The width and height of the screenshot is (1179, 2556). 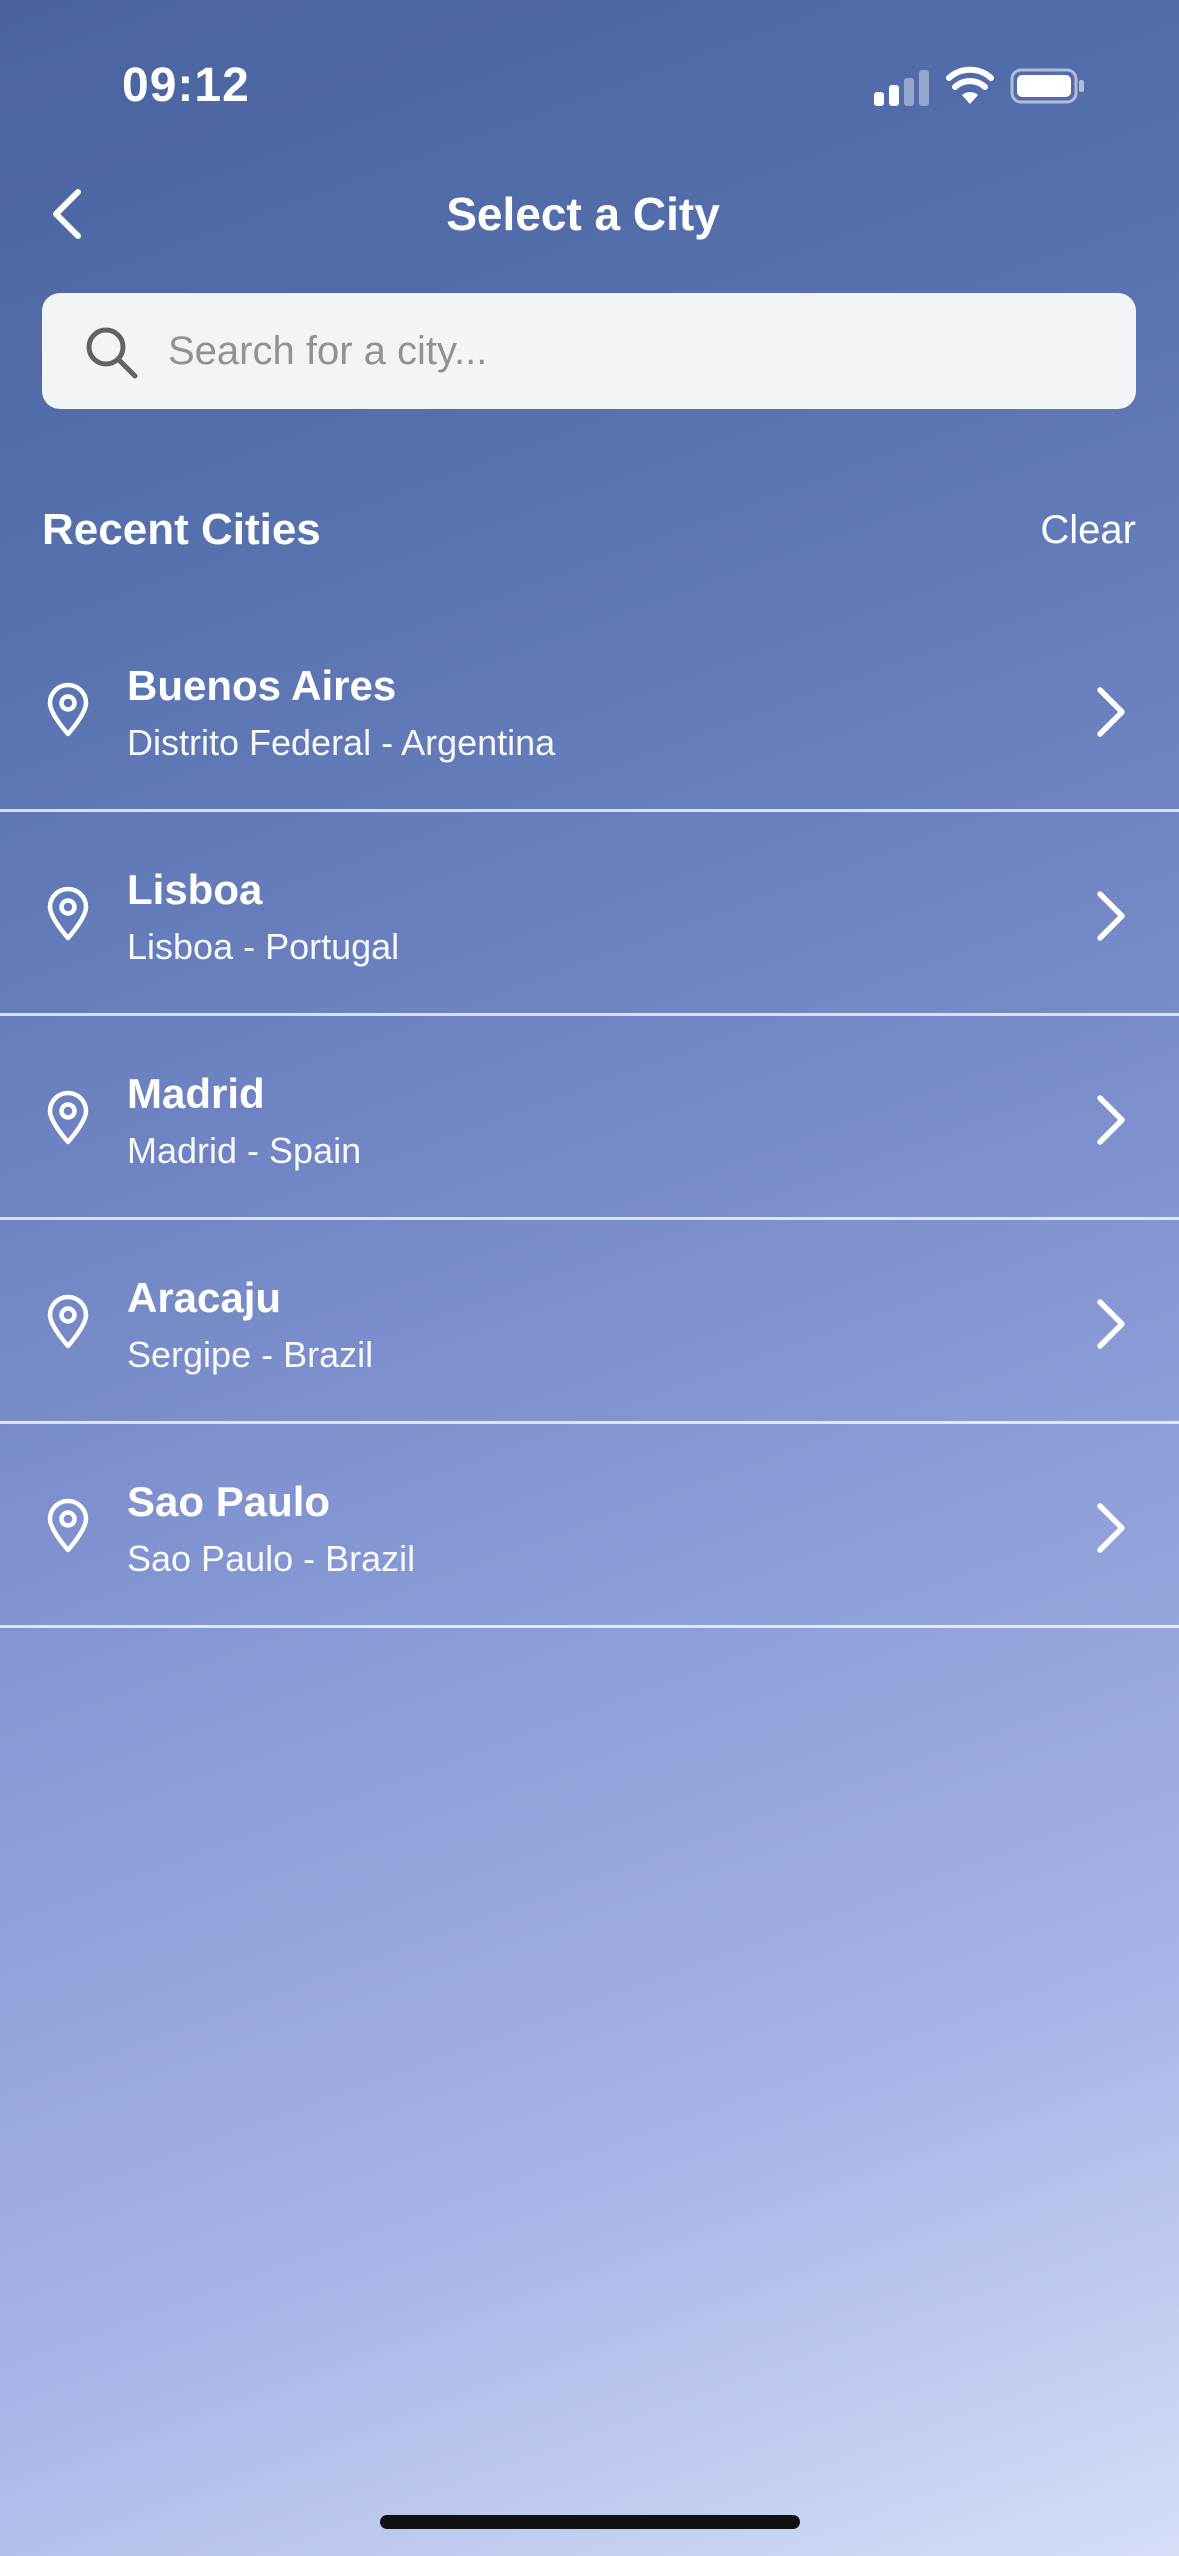 I want to click on city-region: Distrito Federal - Argentina, so click(x=341, y=742).